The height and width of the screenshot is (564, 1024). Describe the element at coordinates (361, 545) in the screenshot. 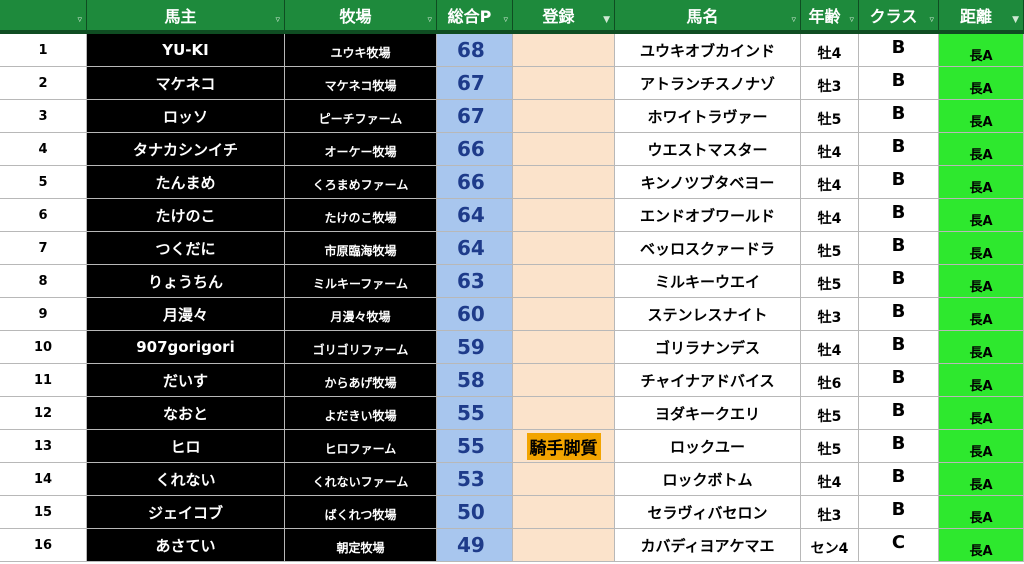

I see `cell-farm: 朝定牧場` at that location.